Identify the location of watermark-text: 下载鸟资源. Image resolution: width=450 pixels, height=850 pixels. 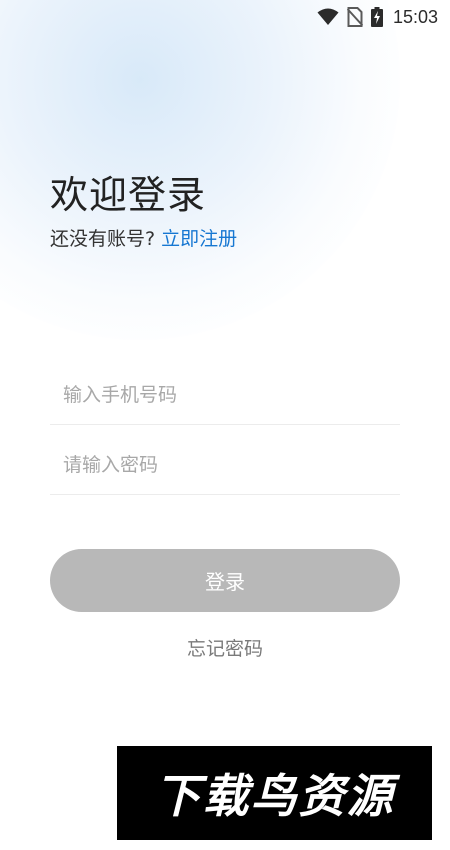
(274, 796).